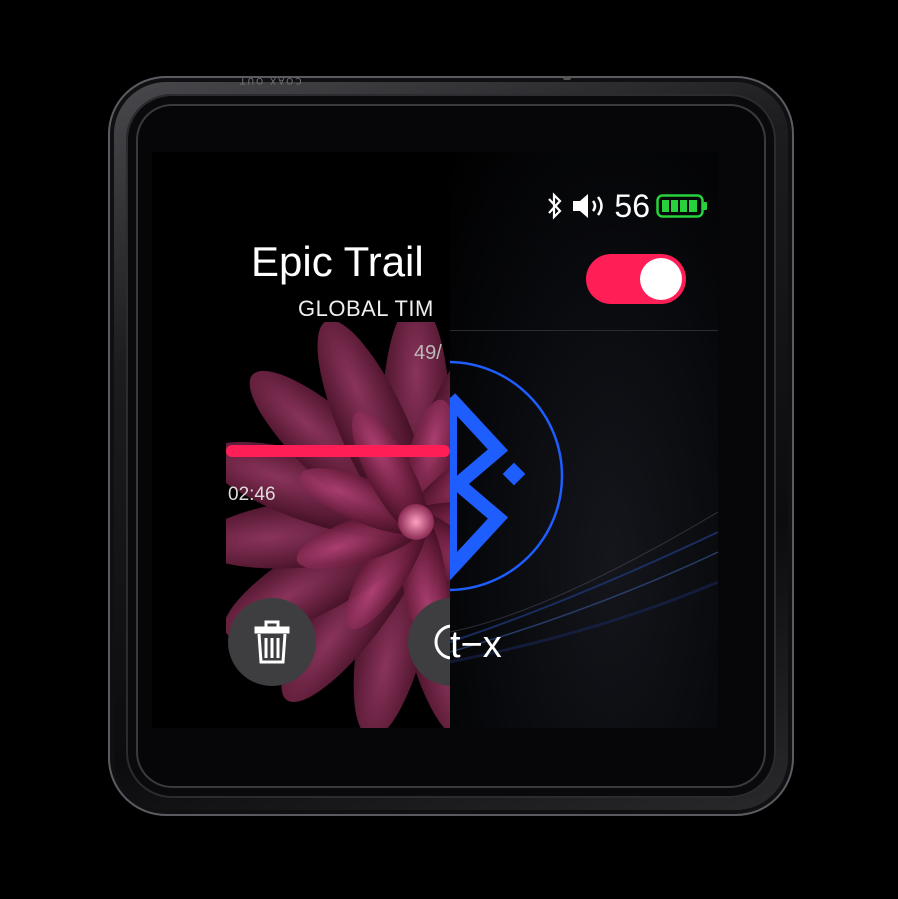 The height and width of the screenshot is (899, 898). I want to click on coax-out-label: COAX OUT, so click(270, 80).